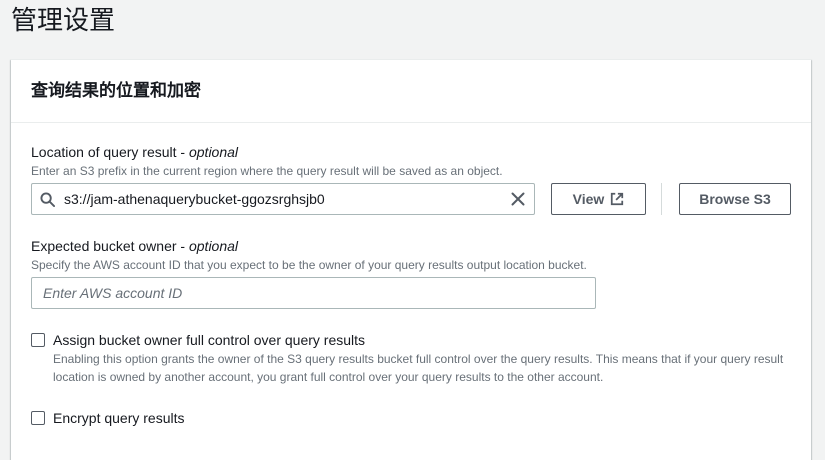 The width and height of the screenshot is (825, 460). I want to click on panel-header: 查询结果的位置和加密, so click(411, 91).